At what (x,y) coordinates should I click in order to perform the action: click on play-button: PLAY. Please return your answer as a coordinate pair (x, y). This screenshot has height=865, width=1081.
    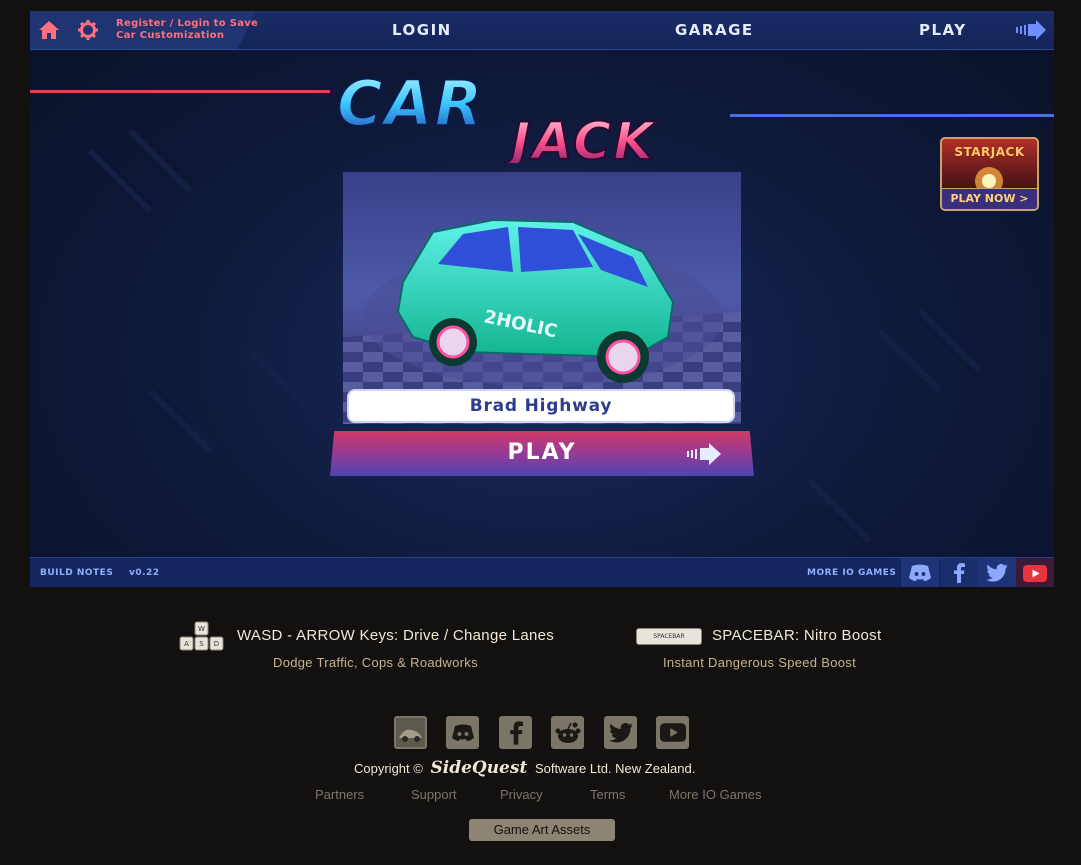
    Looking at the image, I should click on (542, 453).